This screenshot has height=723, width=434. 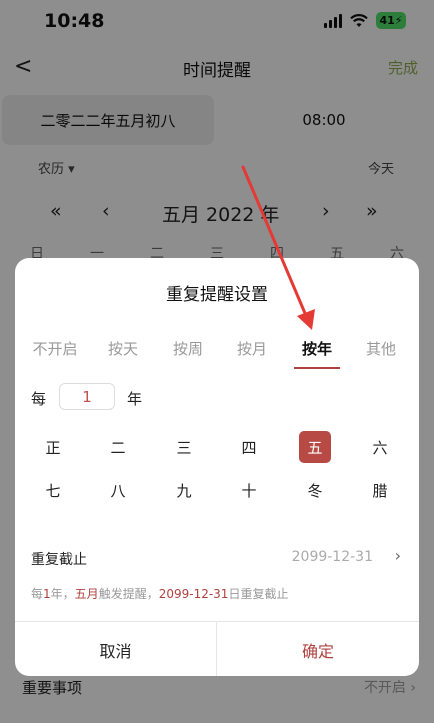 What do you see at coordinates (128, 594) in the screenshot?
I see `summary-text: 触发提醒，` at bounding box center [128, 594].